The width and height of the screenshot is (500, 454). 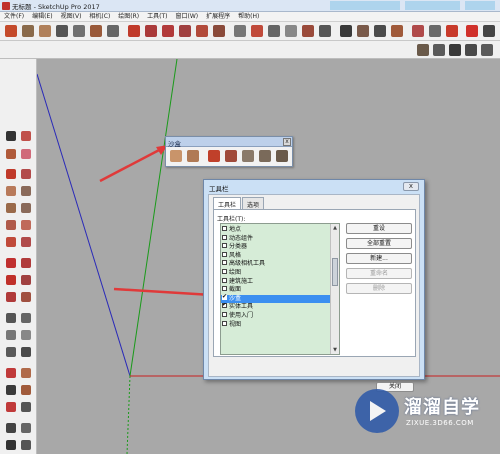 What do you see at coordinates (282, 156) in the screenshot?
I see `flip-edge-icon` at bounding box center [282, 156].